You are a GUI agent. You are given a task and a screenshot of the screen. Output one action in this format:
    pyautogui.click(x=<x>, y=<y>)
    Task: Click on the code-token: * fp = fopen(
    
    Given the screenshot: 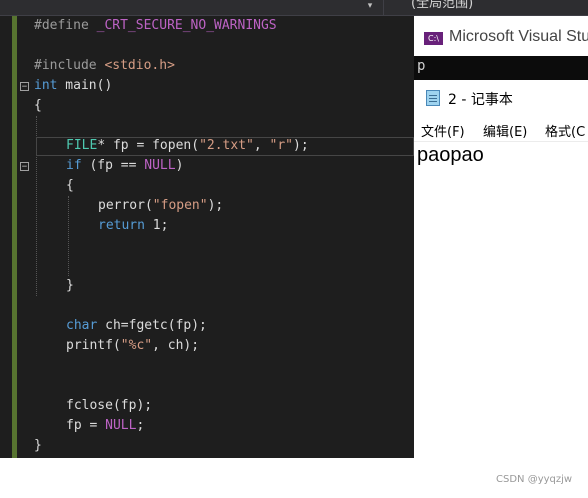 What is the action you would take?
    pyautogui.click(x=148, y=145)
    